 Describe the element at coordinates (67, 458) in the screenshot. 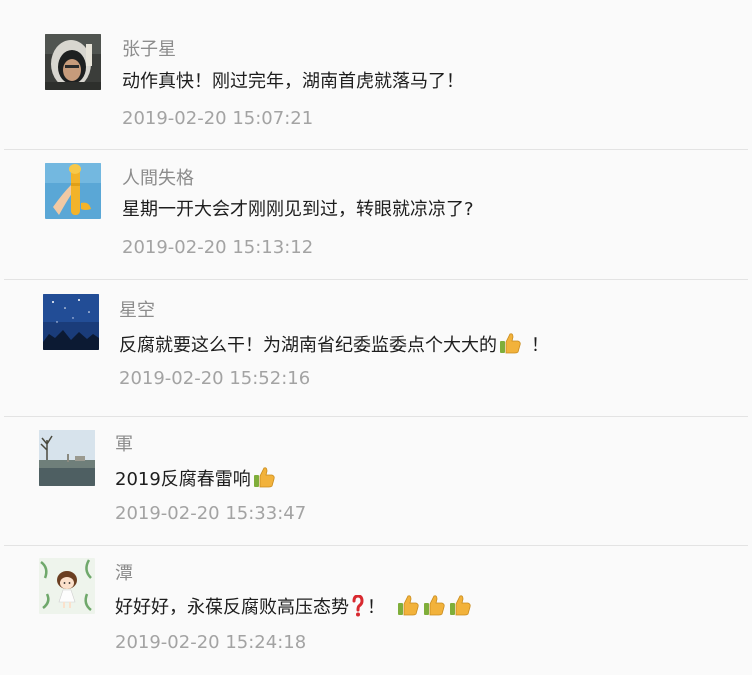

I see `landscape-avatar` at that location.